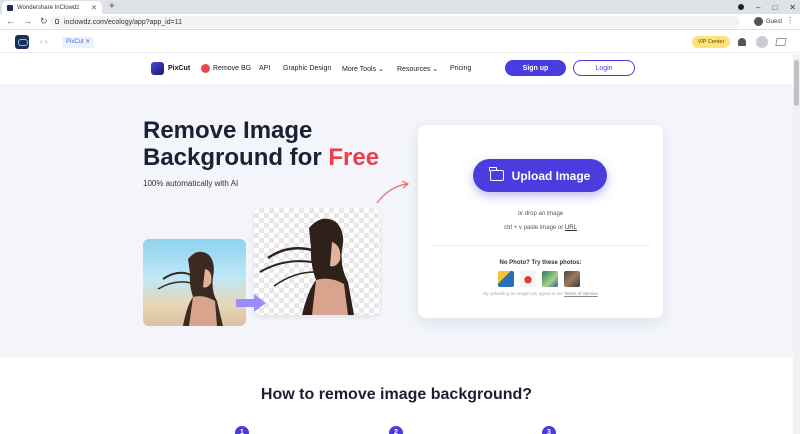  I want to click on guest-avatar-icon, so click(758, 21).